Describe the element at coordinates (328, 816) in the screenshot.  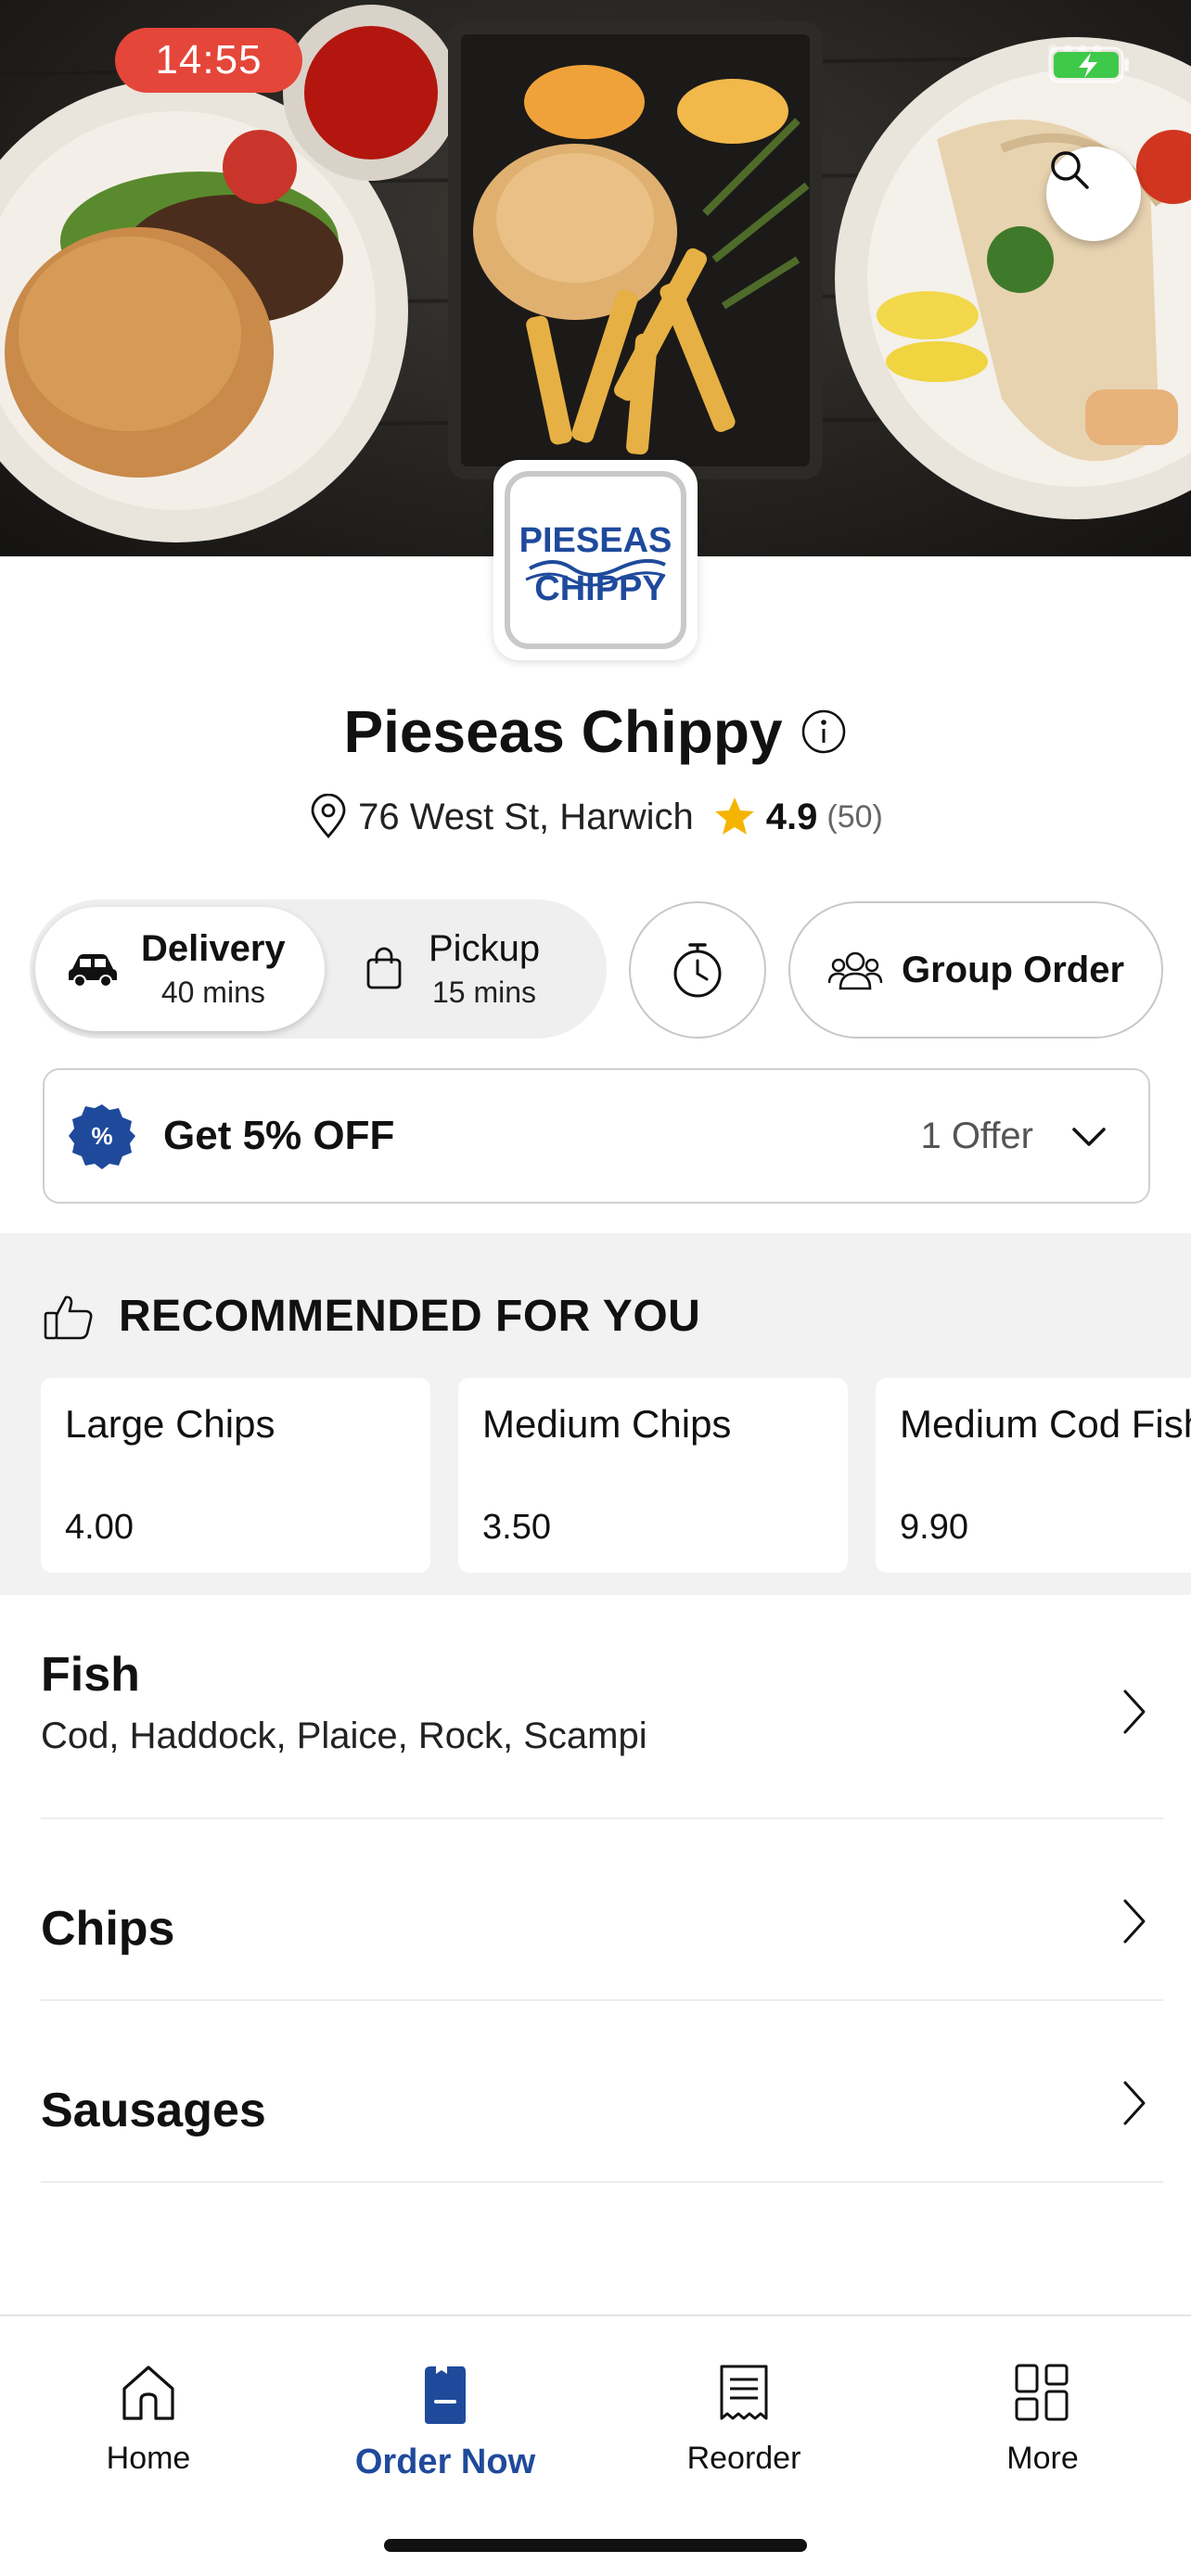
I see `location-pin-icon` at that location.